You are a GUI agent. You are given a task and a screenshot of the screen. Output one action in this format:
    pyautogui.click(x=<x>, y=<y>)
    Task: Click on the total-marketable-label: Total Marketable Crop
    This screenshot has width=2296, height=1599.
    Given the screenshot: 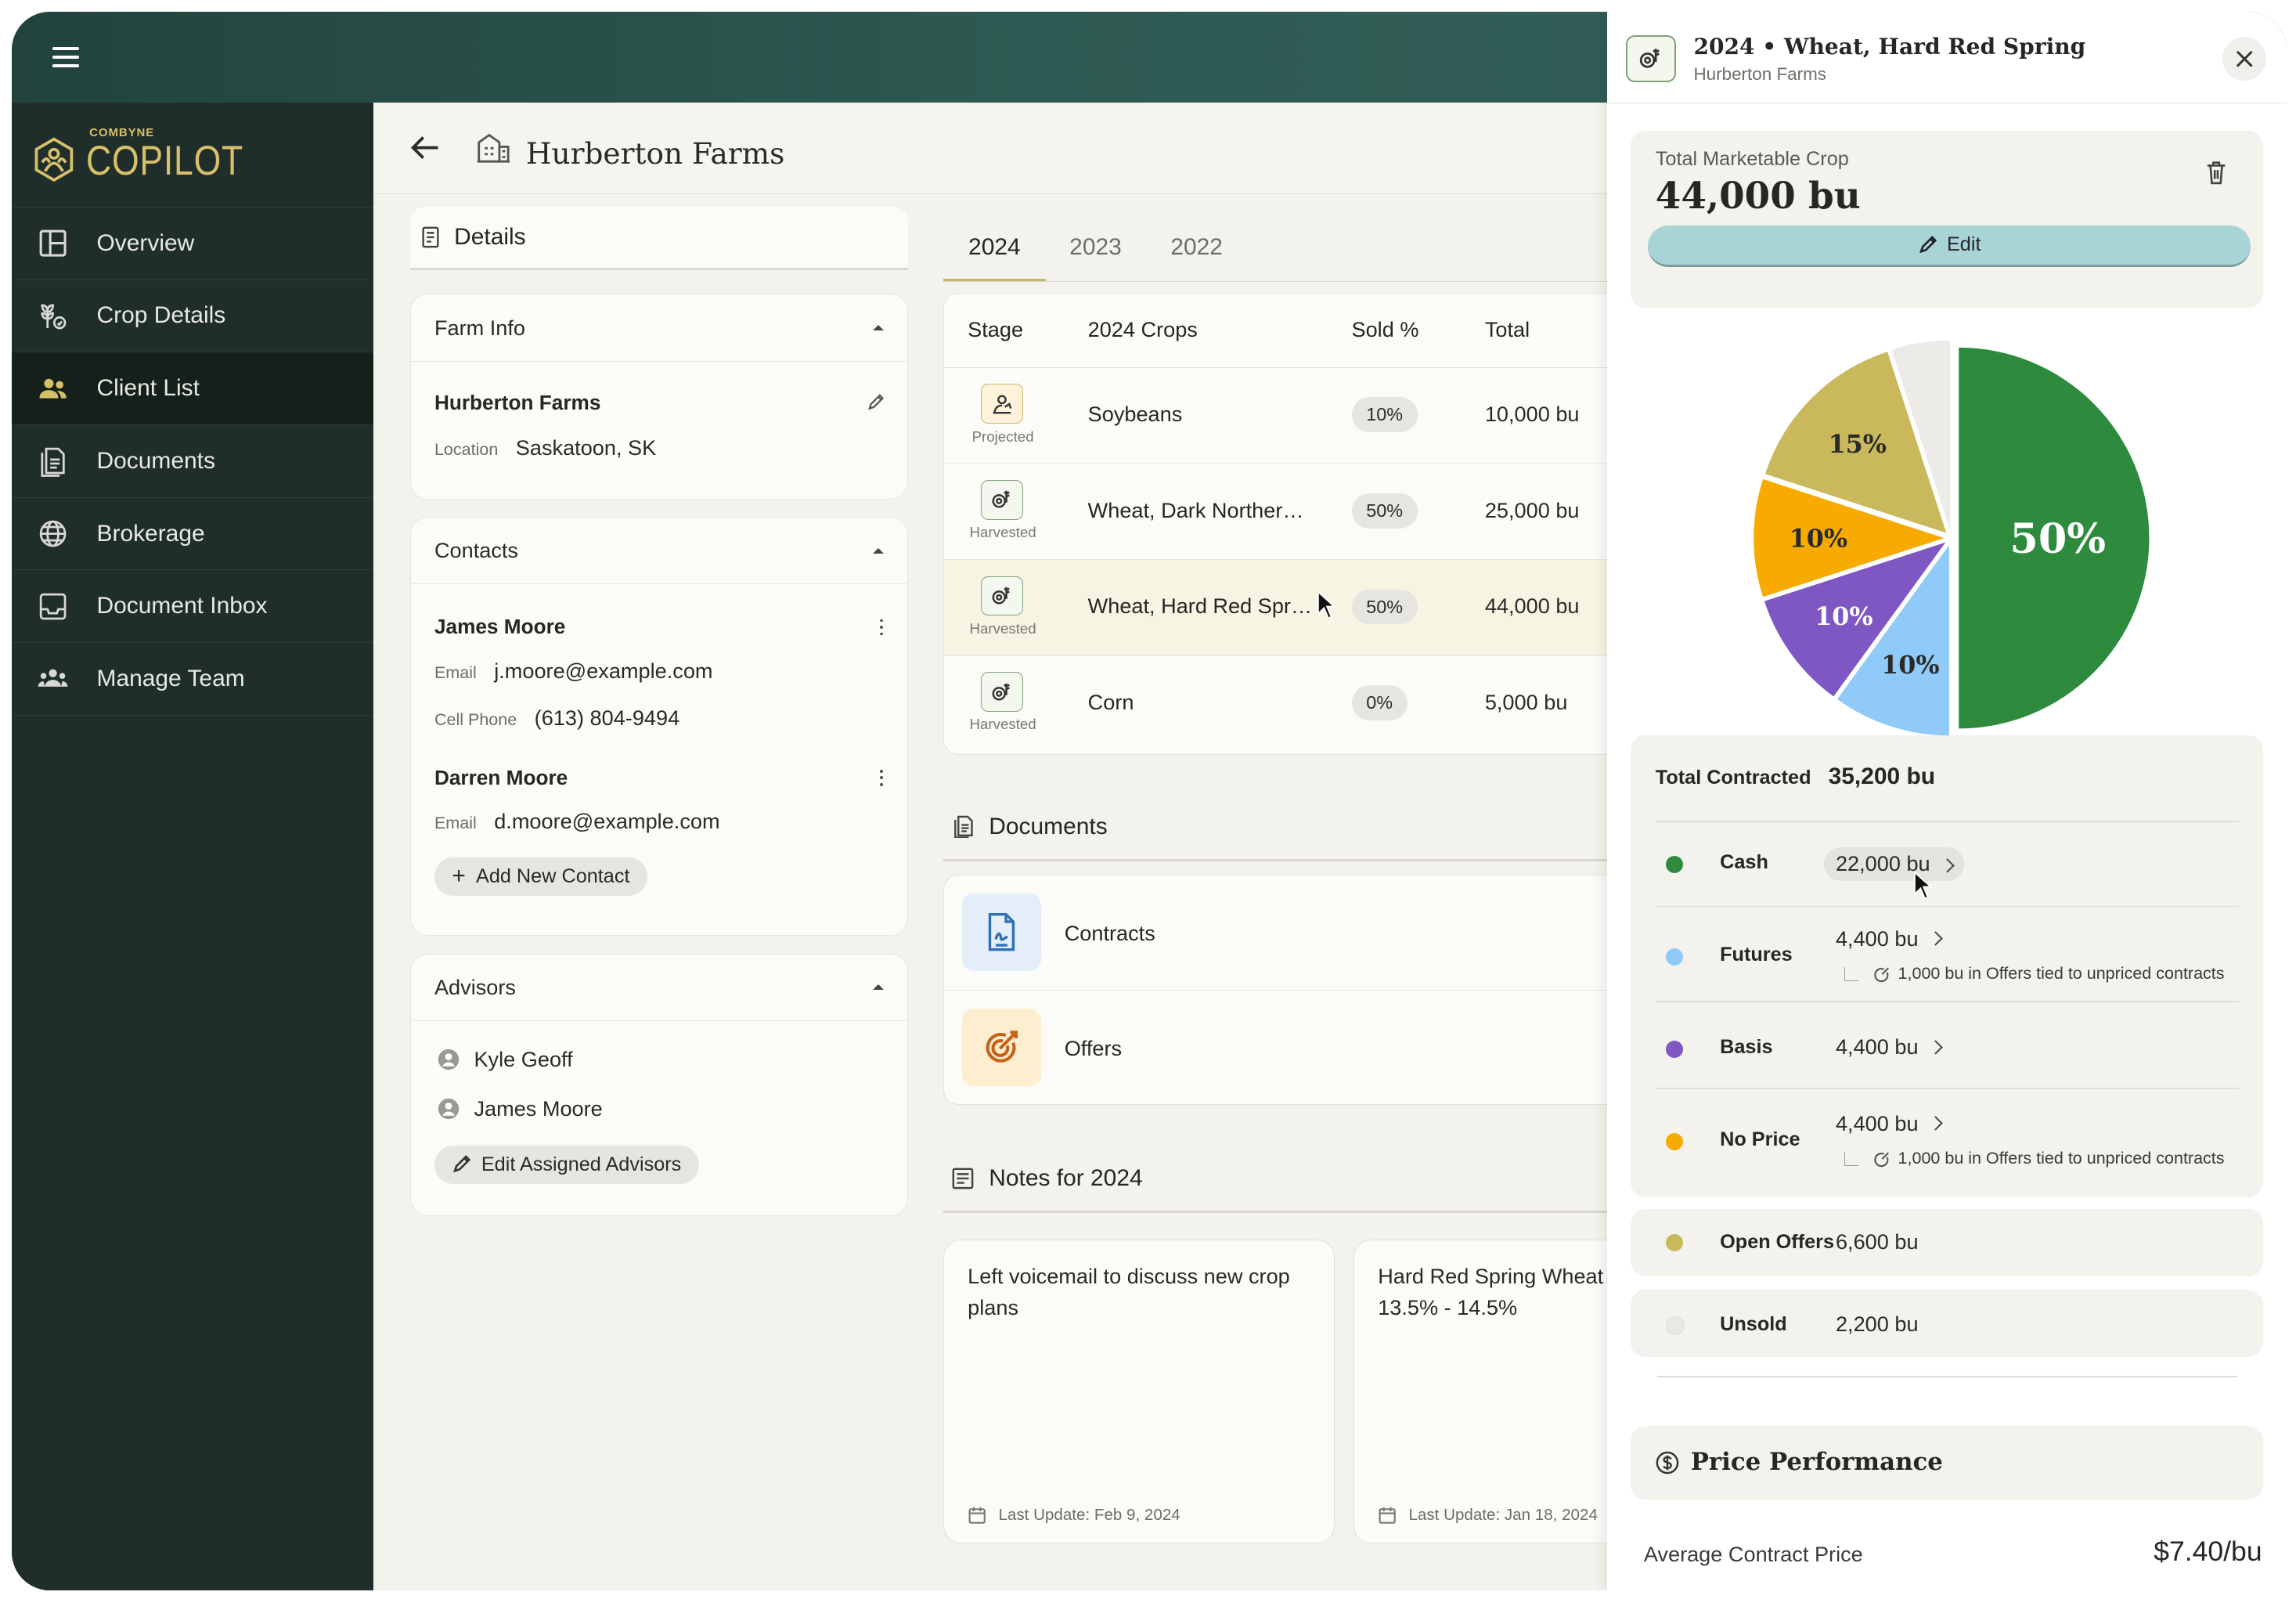 What is the action you would take?
    pyautogui.click(x=1752, y=159)
    